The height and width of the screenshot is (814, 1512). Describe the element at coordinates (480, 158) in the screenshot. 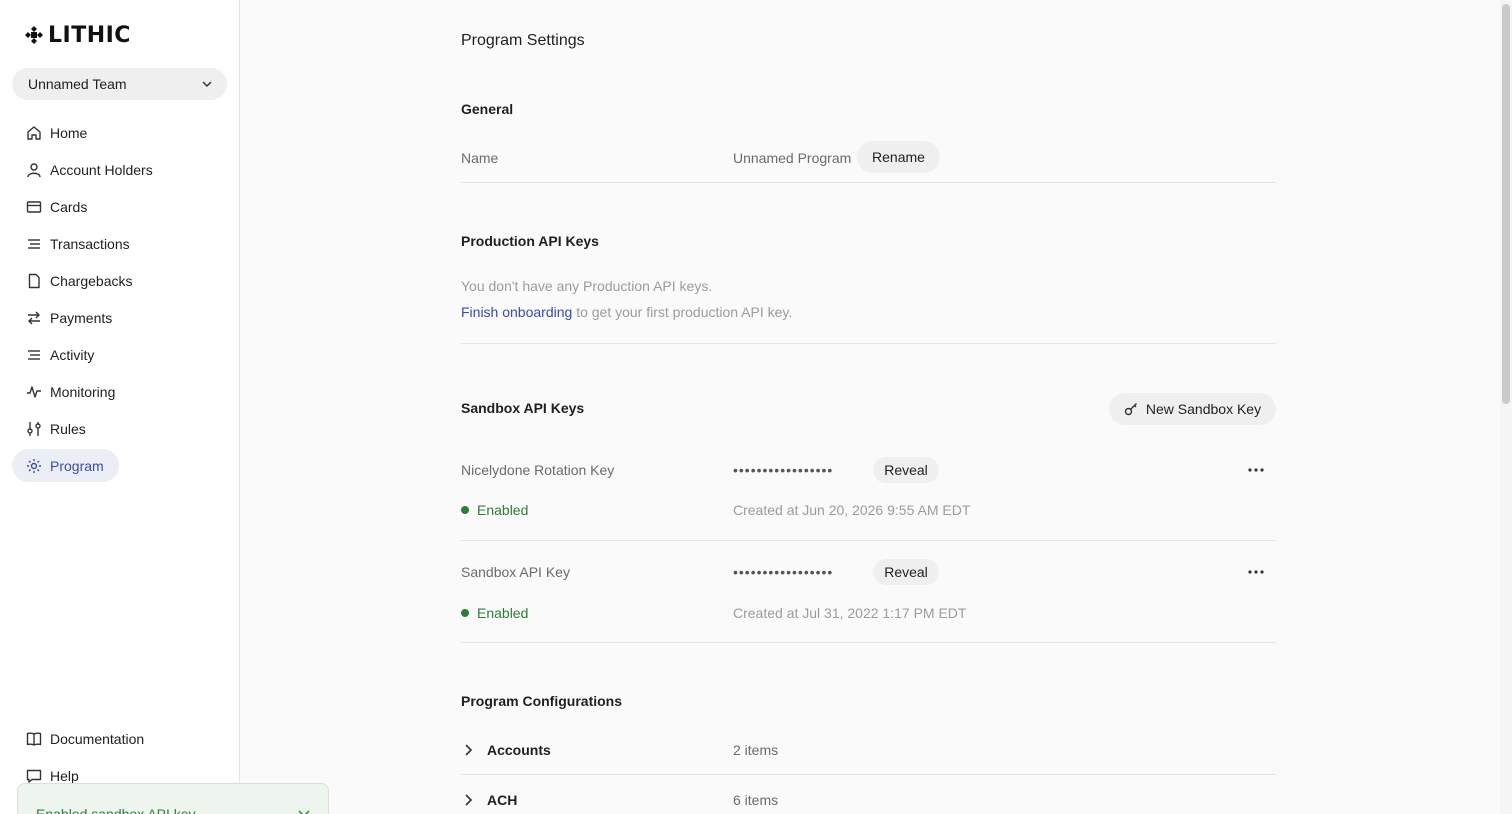

I see `name-label: Name` at that location.